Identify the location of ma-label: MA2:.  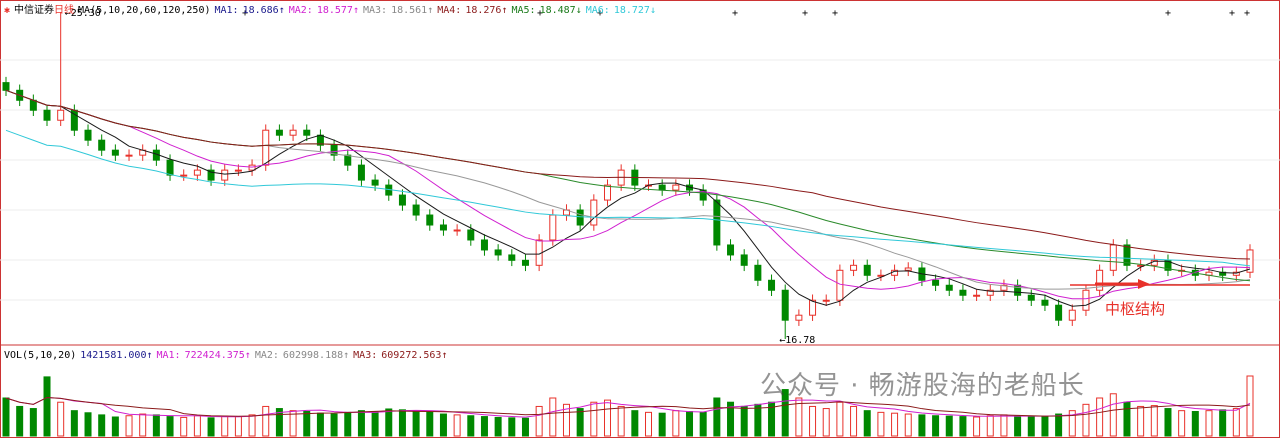
(300, 10).